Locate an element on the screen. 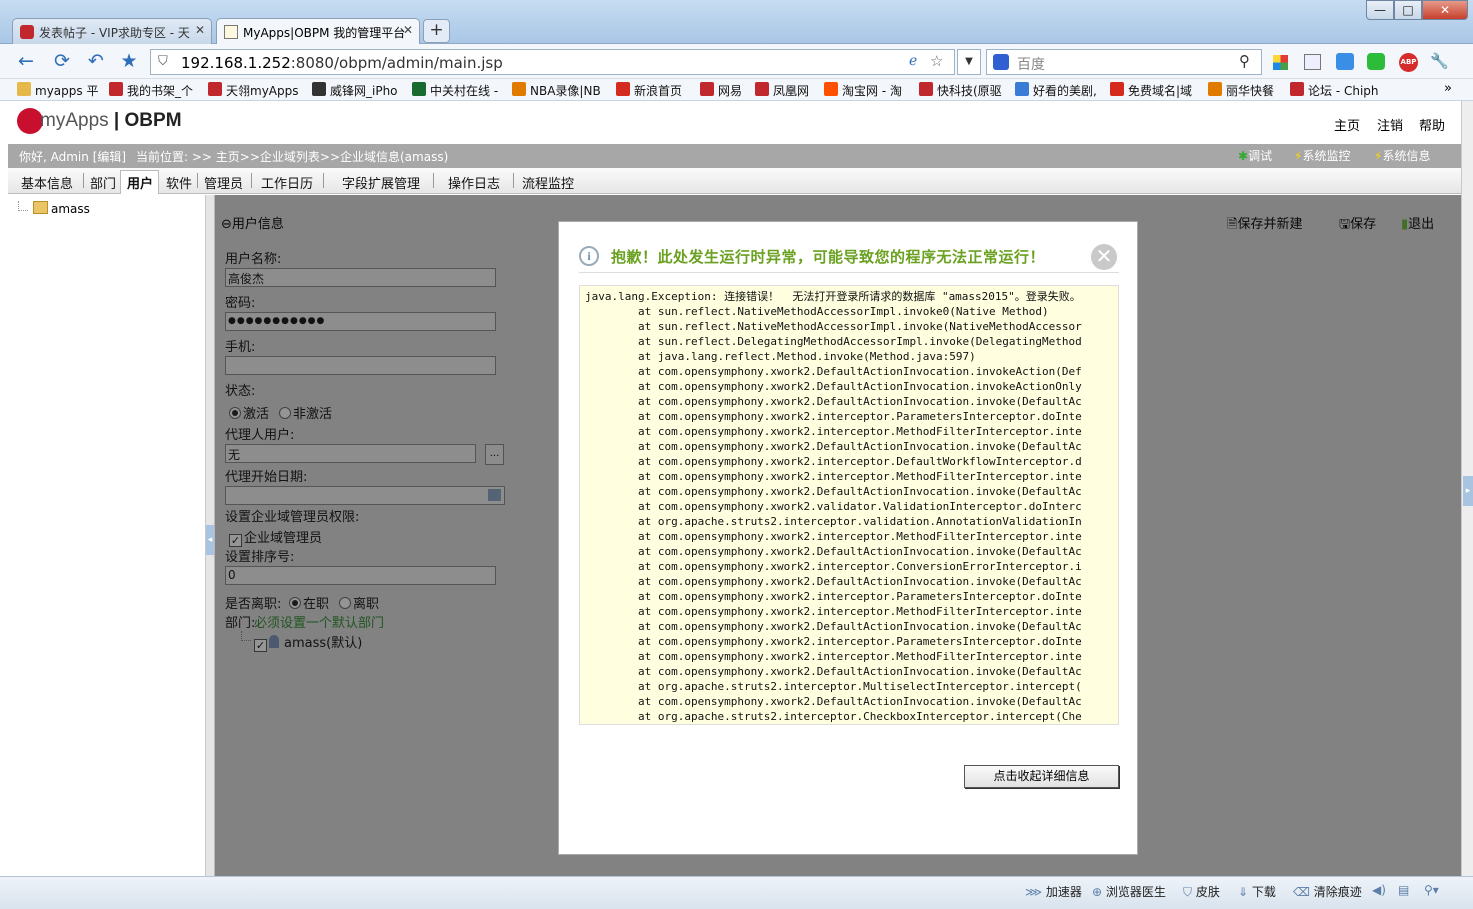 This screenshot has height=909, width=1473. bookmark-item: 好看的美剧, is located at coordinates (1056, 90).